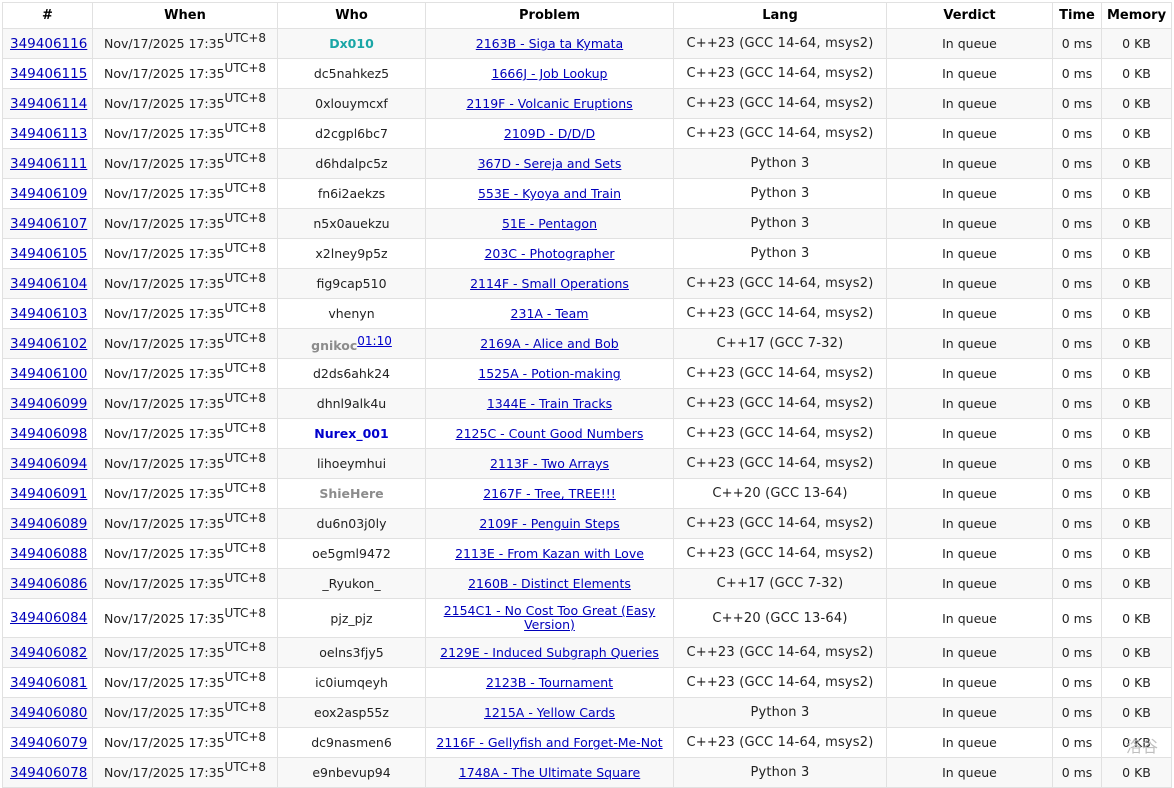 The height and width of the screenshot is (788, 1174). I want to click on user-handle-link: x2lney9p5z, so click(351, 253).